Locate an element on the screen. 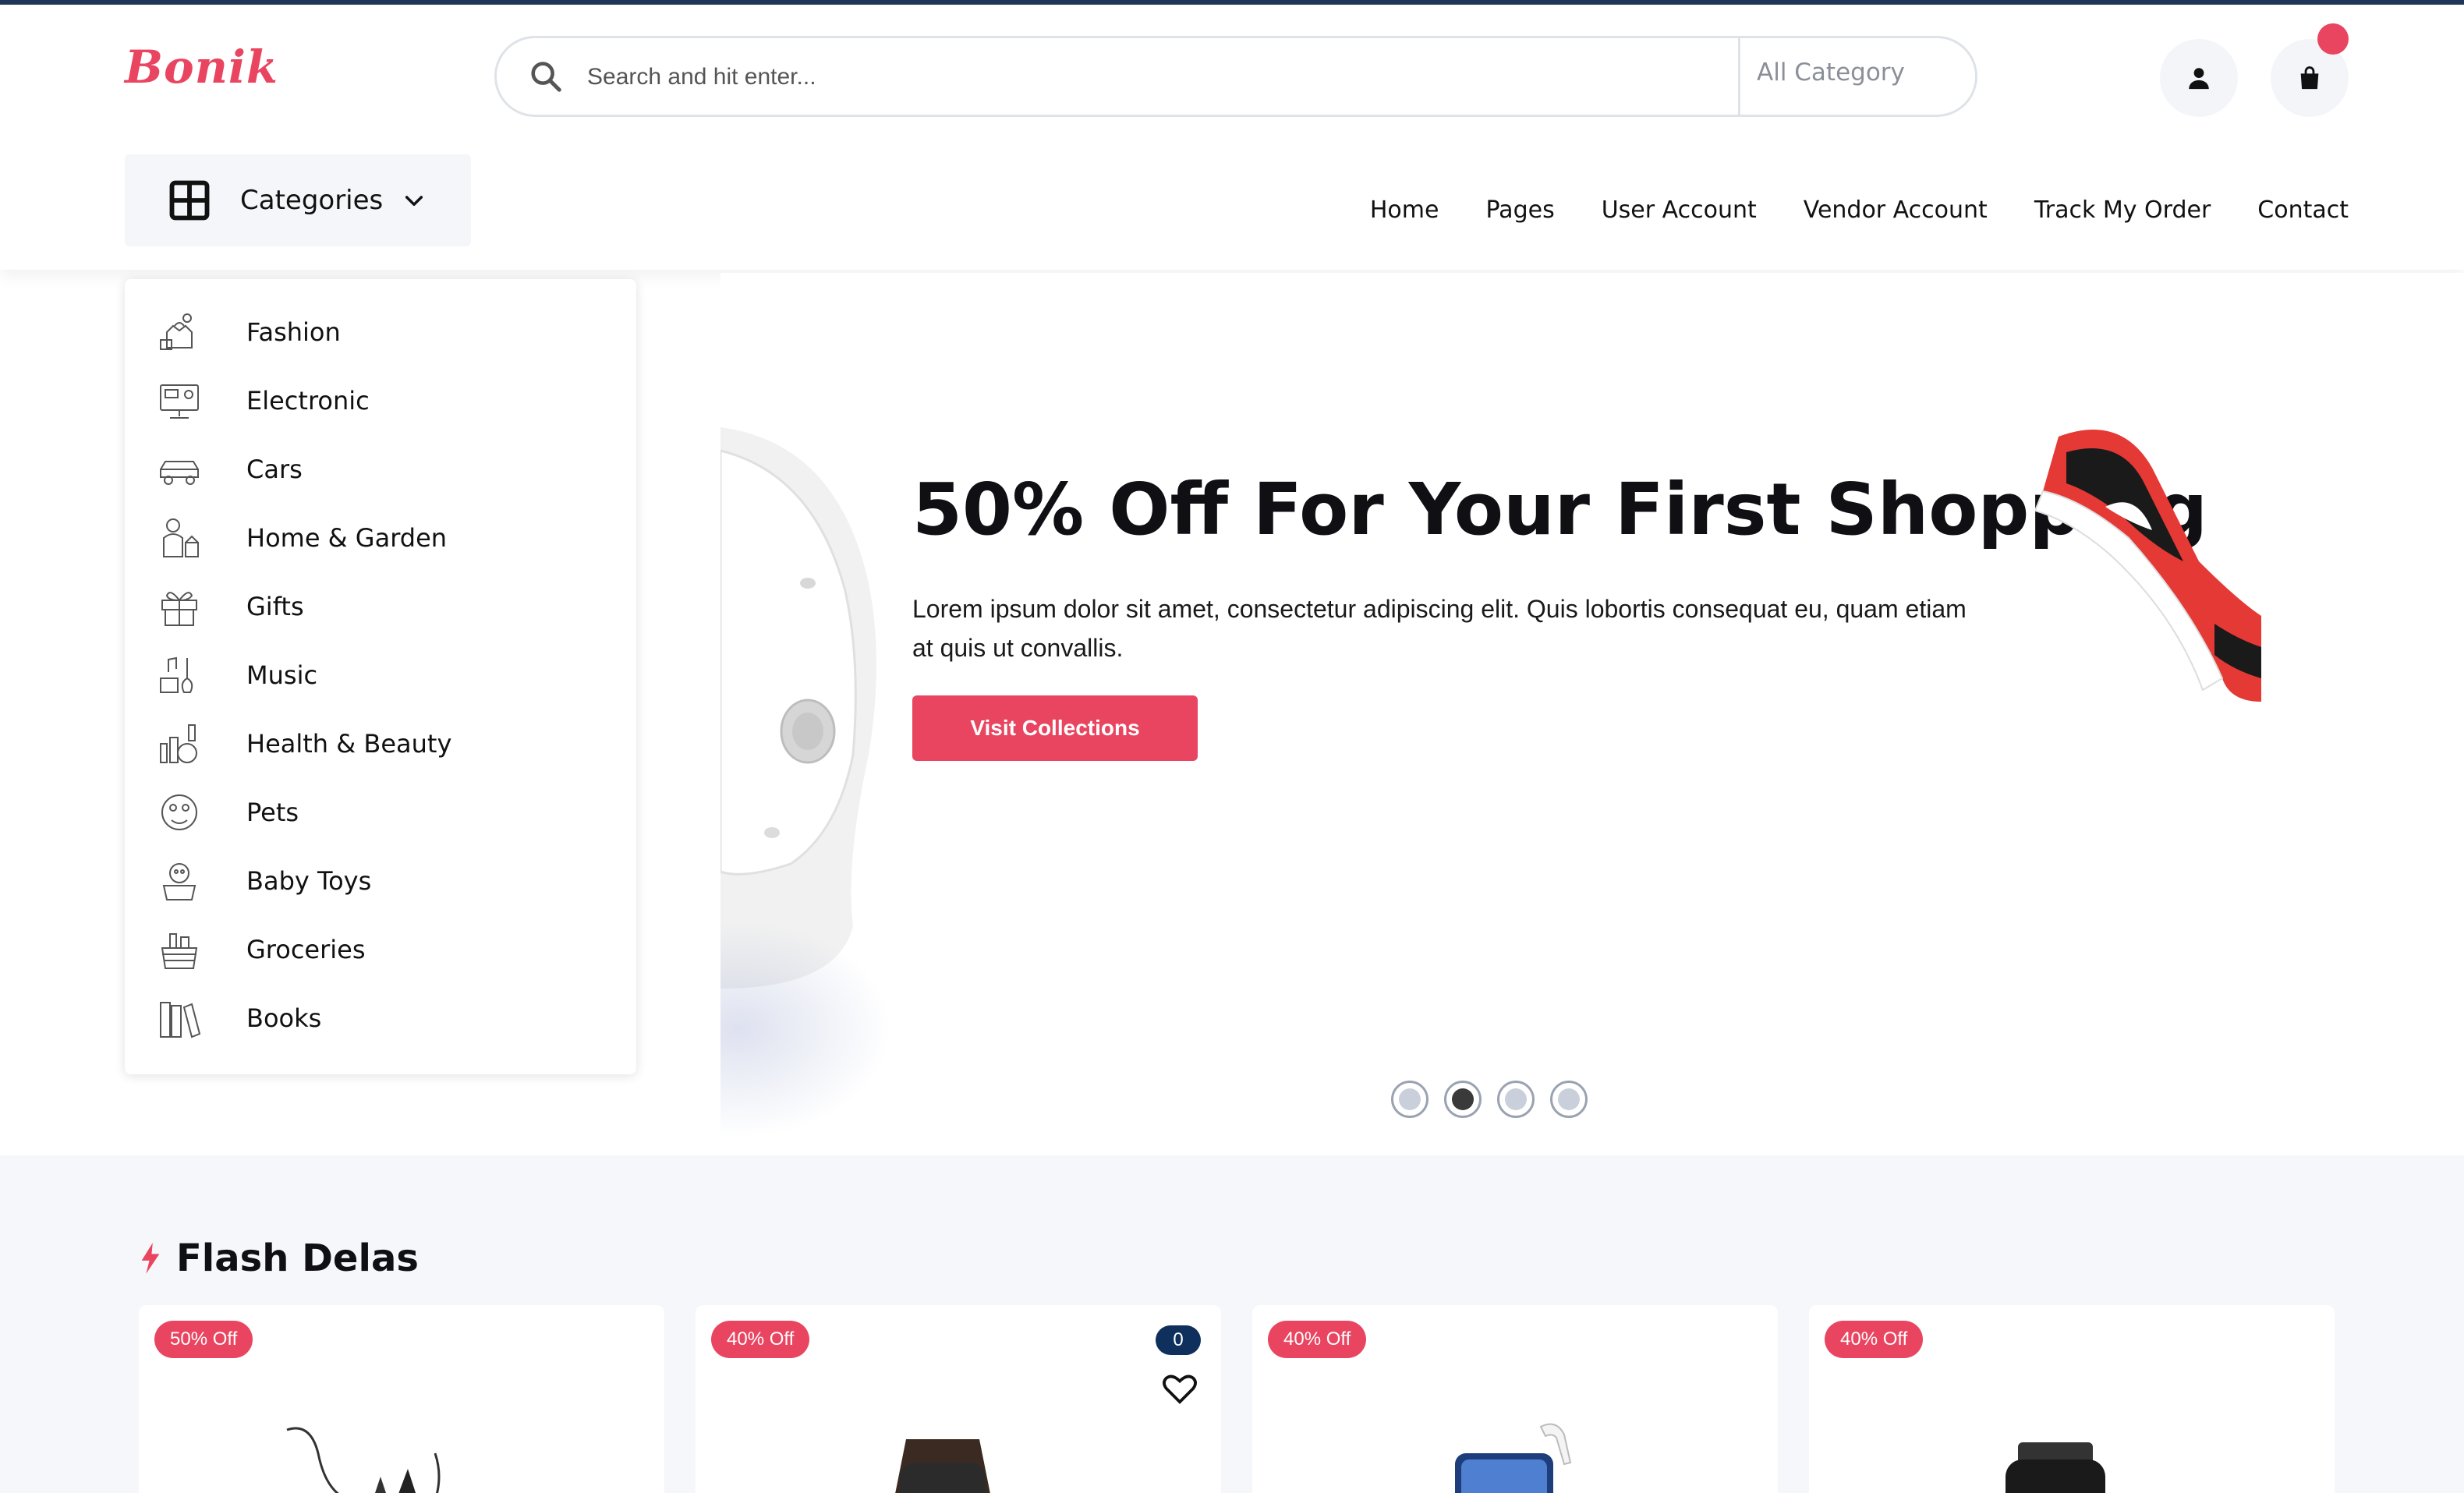 This screenshot has width=2464, height=1493. health-beauty-icon is located at coordinates (179, 743).